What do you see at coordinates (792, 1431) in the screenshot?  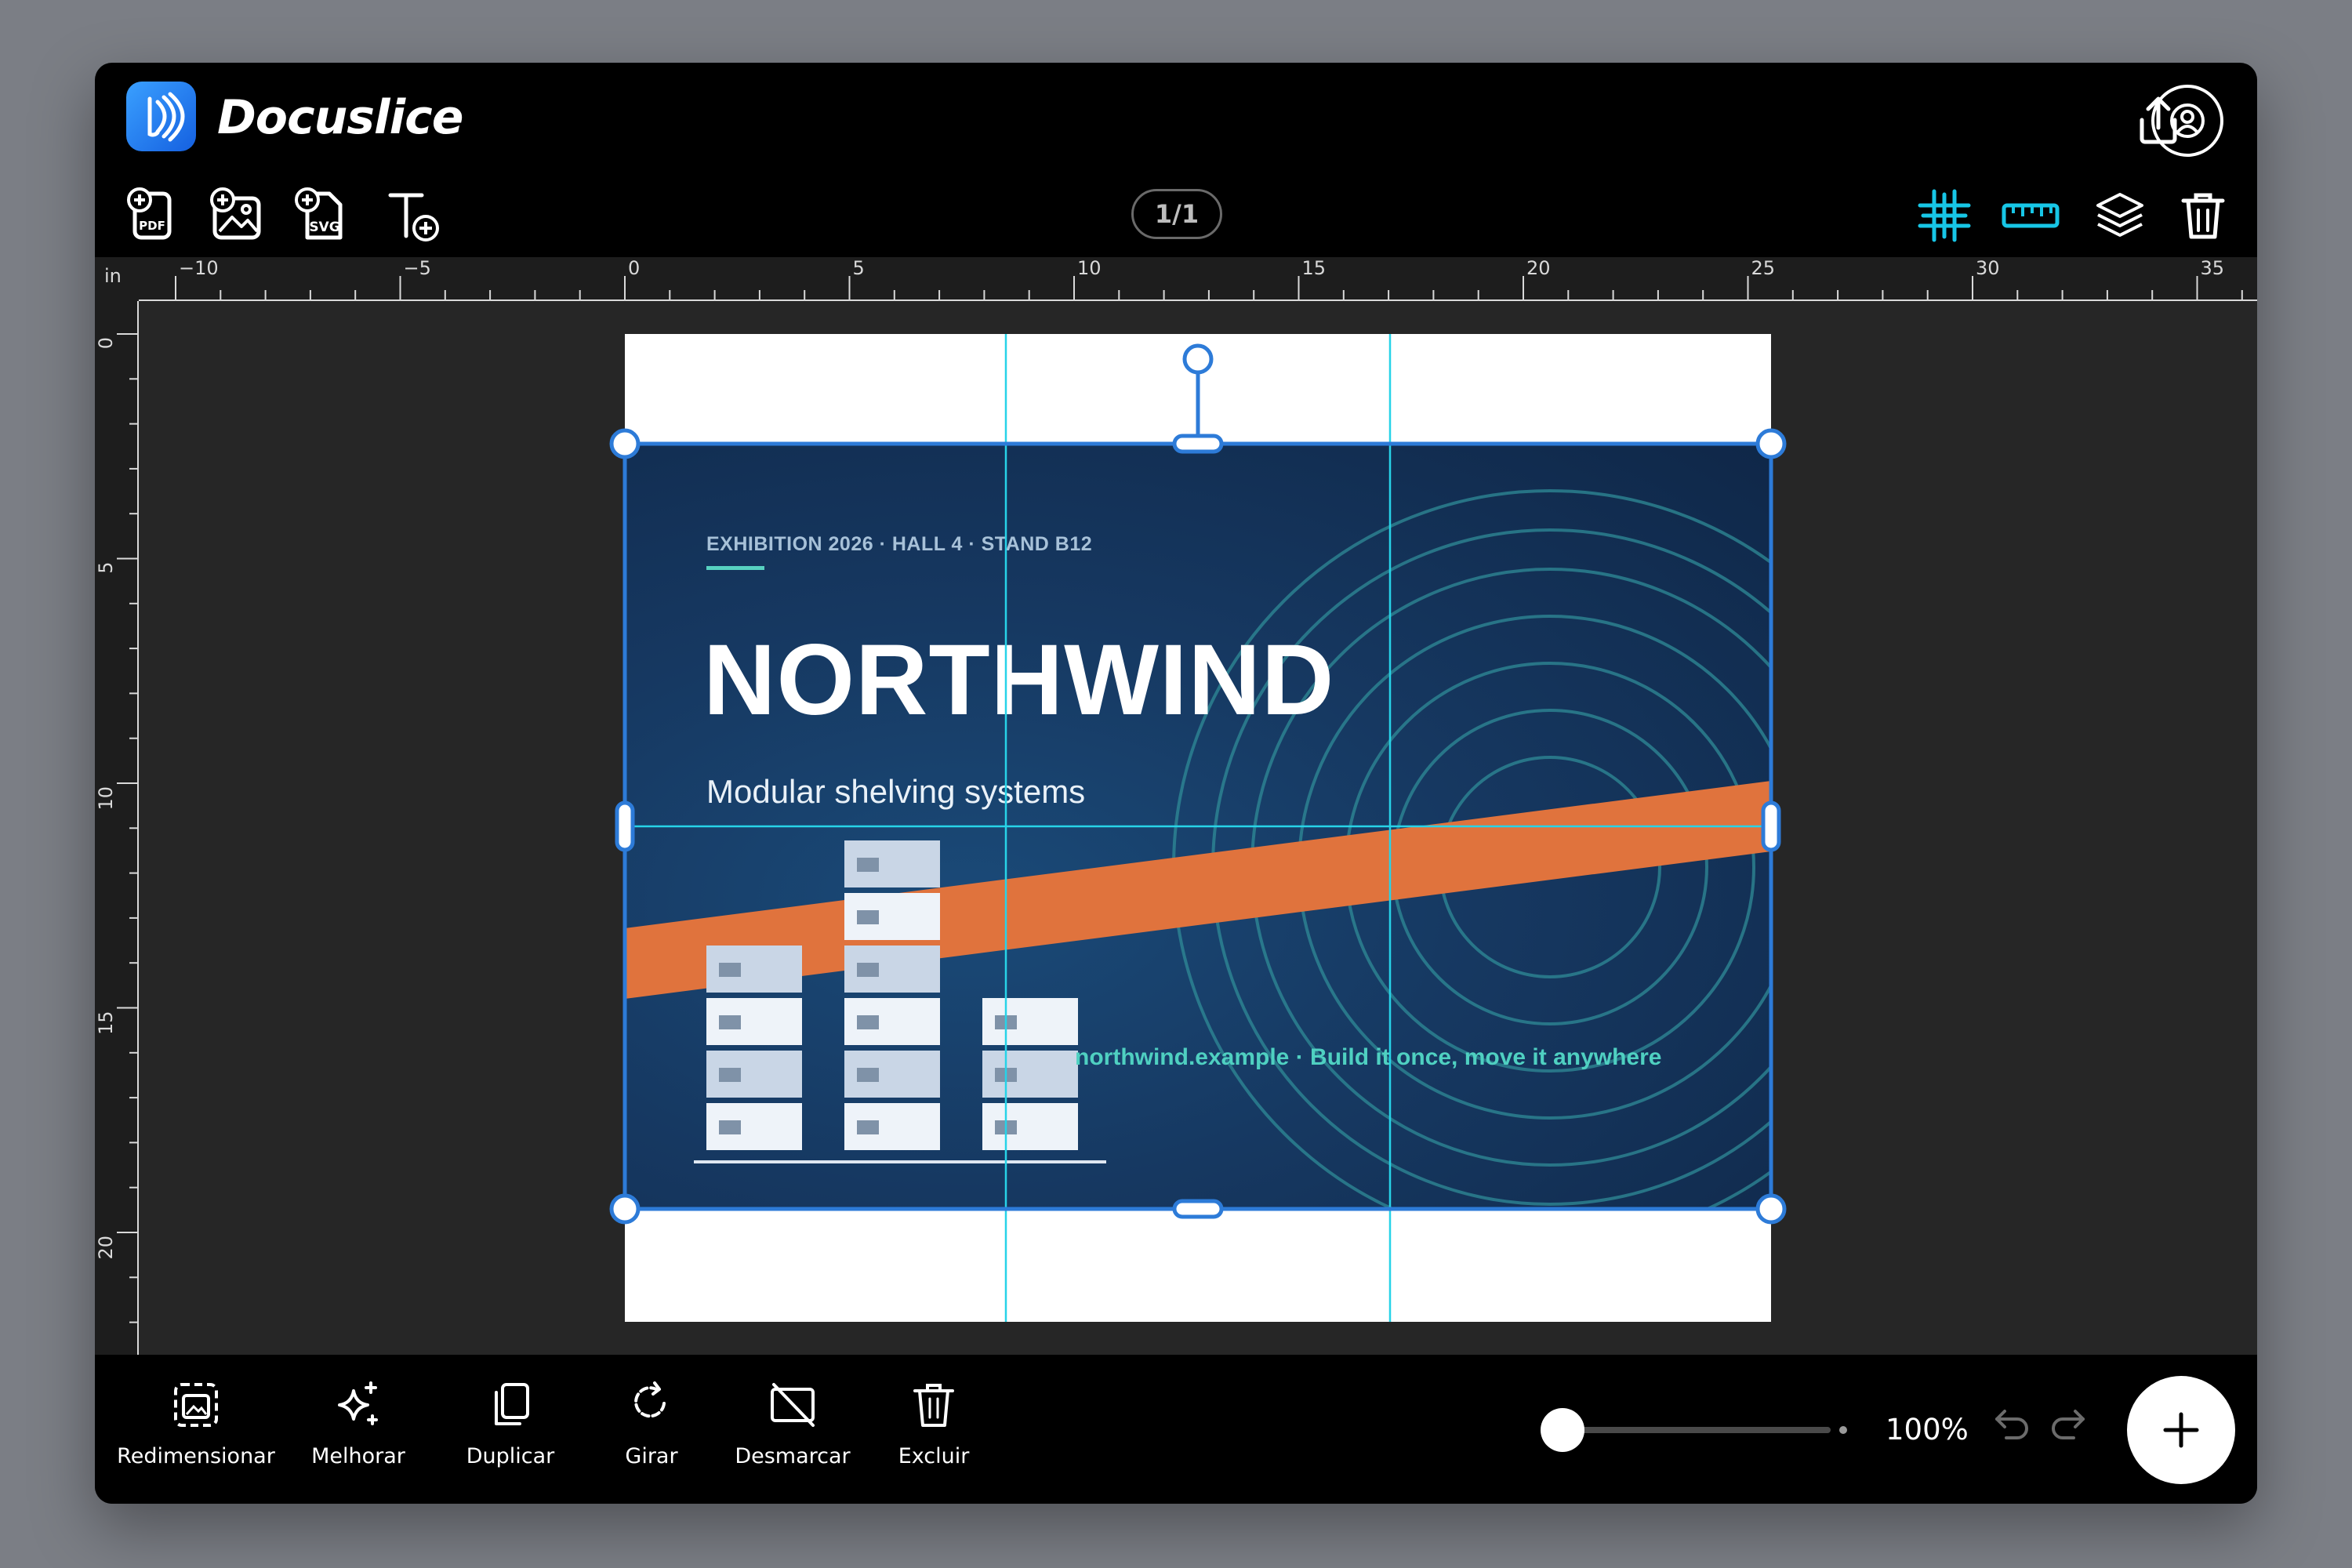 I see `deselect-action-button: Desmarcar` at bounding box center [792, 1431].